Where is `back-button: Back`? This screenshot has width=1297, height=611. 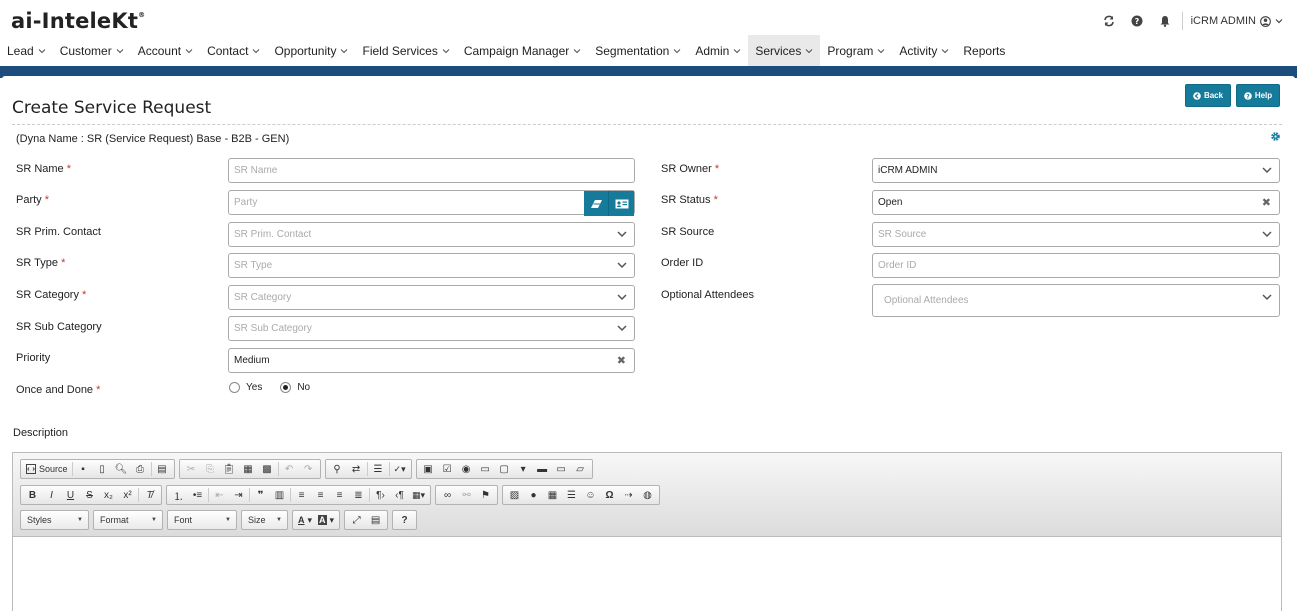
back-button: Back is located at coordinates (1208, 95).